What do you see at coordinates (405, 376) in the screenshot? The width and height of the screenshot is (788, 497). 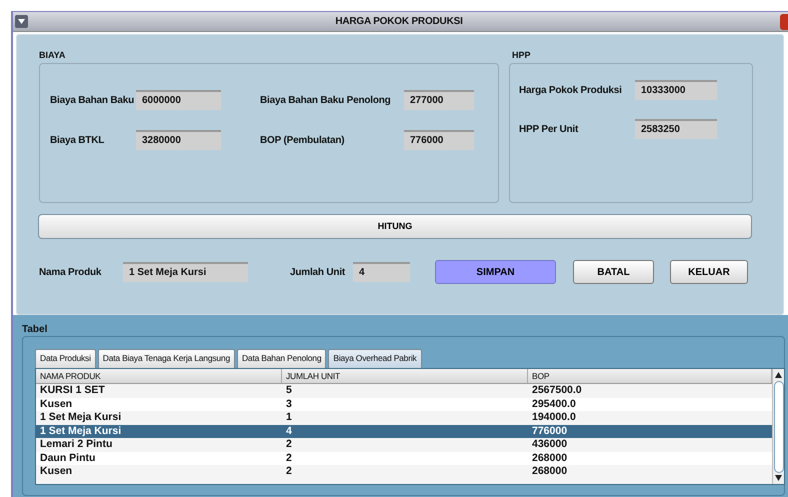 I see `column-header: JUMLAH UNIT` at bounding box center [405, 376].